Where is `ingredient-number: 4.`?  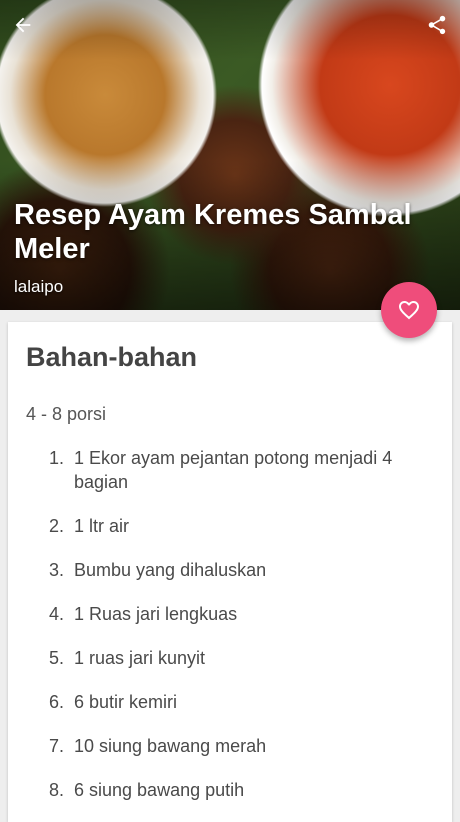 ingredient-number: 4. is located at coordinates (56, 614).